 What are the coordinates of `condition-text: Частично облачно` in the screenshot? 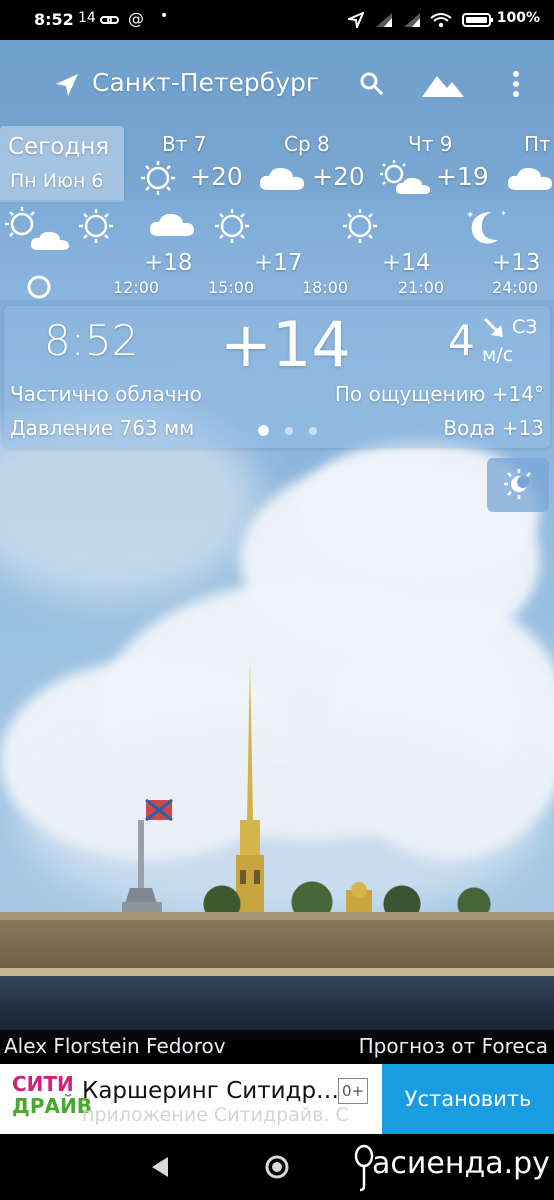 It's located at (106, 394).